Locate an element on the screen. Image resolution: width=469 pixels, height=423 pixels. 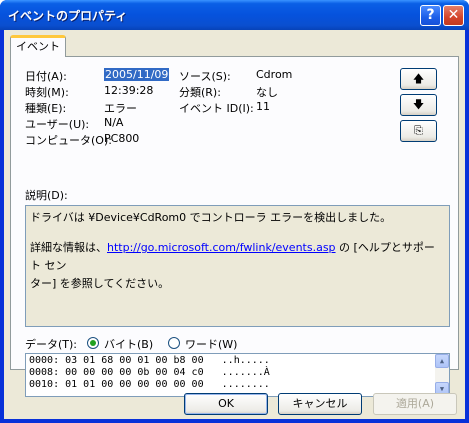
bytes-radio-label: バイト(B) is located at coordinates (128, 344).